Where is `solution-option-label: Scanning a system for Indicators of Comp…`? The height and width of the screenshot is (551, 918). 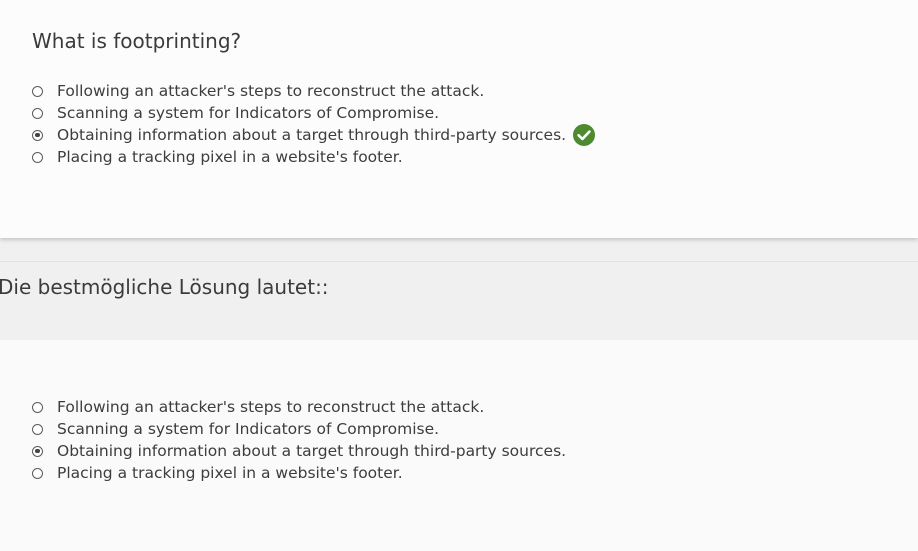 solution-option-label: Scanning a system for Indicators of Comp… is located at coordinates (248, 429).